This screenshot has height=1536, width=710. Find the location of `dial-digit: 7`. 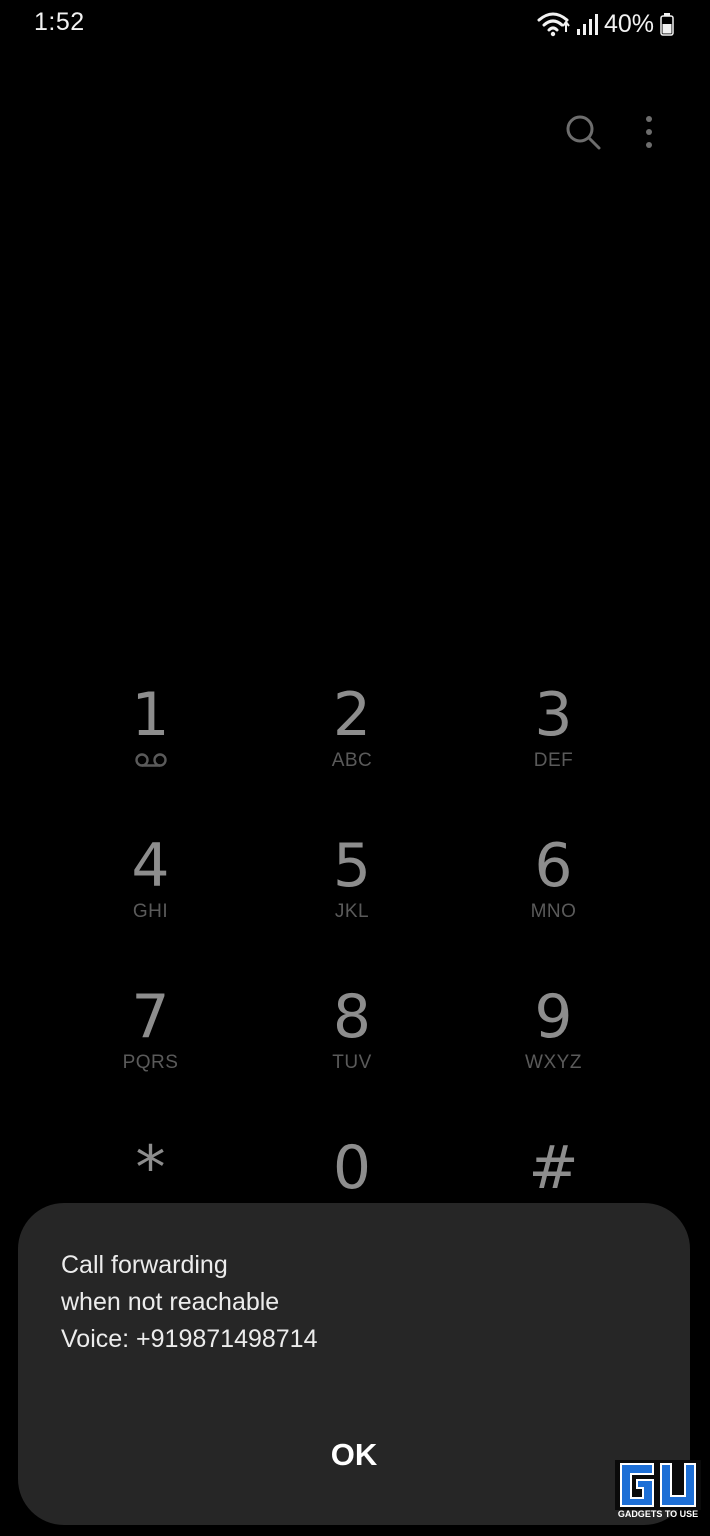

dial-digit: 7 is located at coordinates (150, 1017).